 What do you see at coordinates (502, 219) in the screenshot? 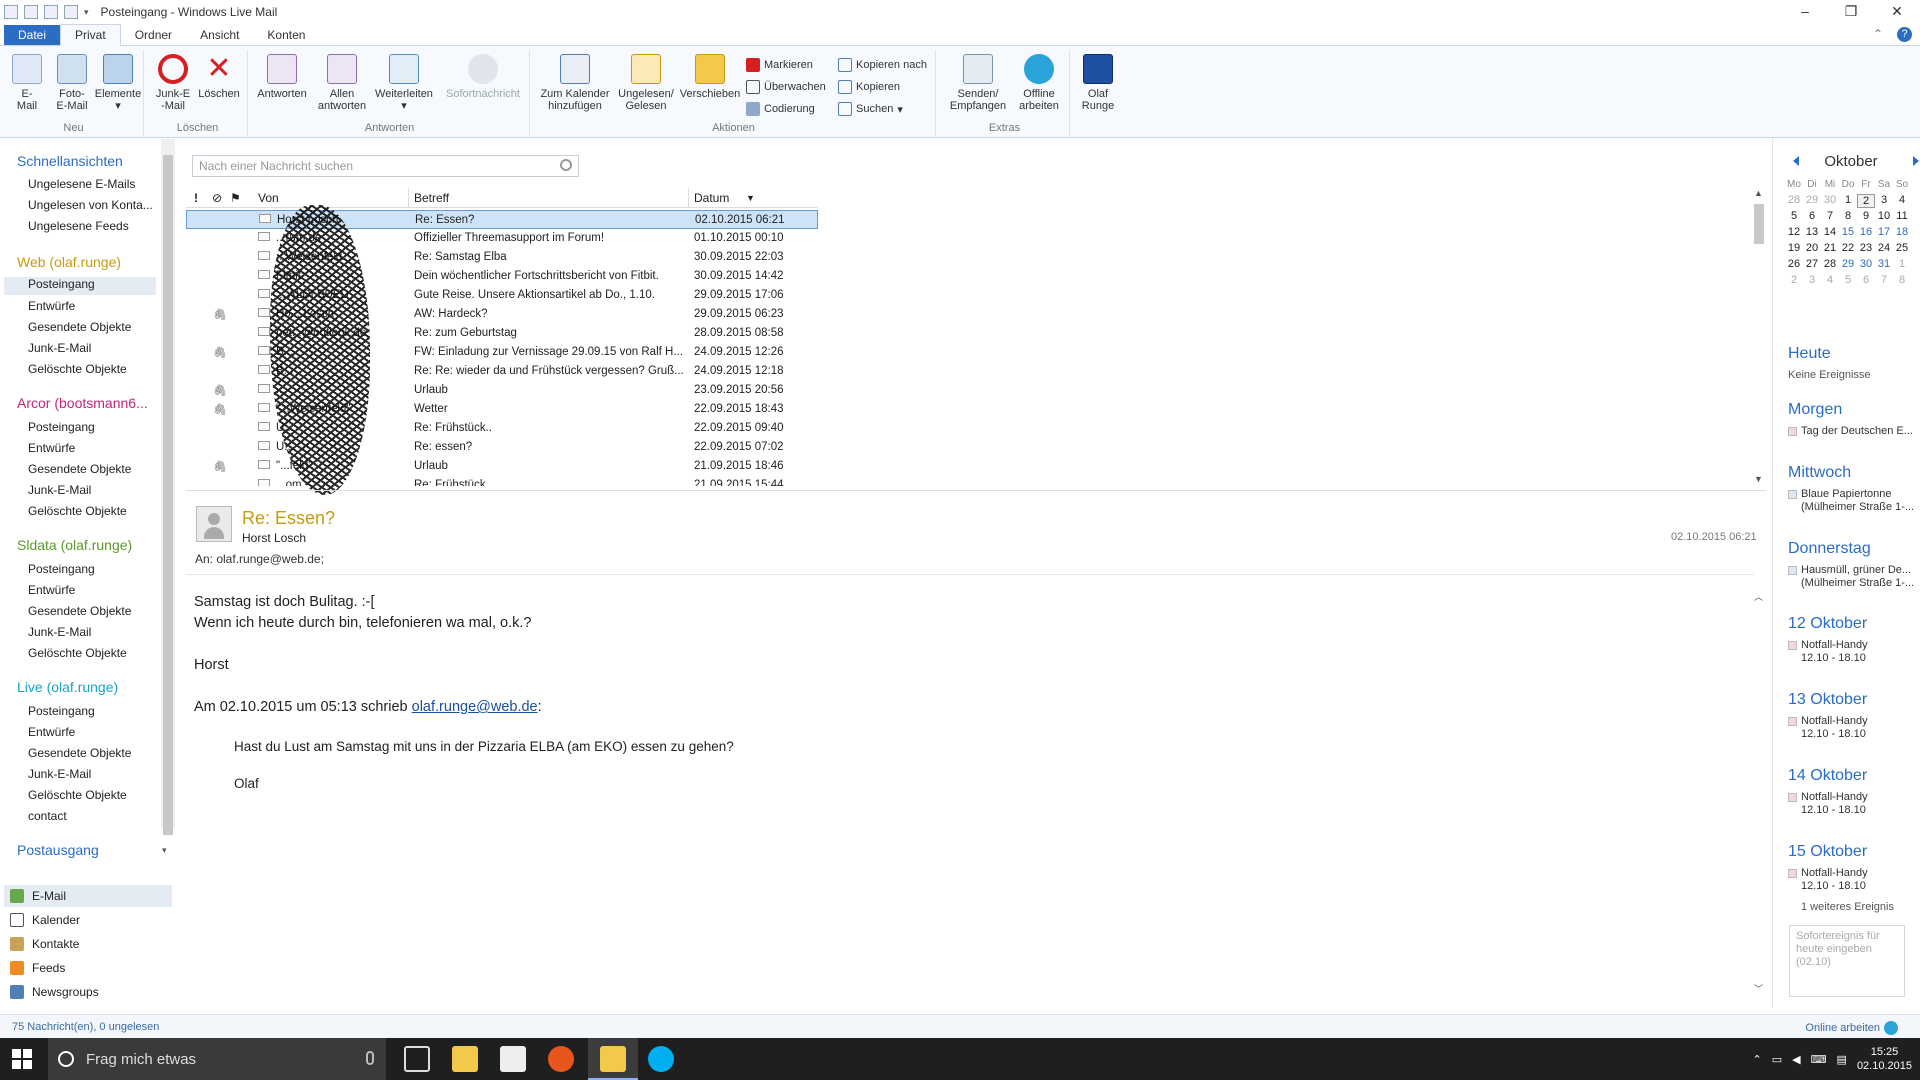
I see `table-row: Horst LoschRe: Essen?02.10.2015 06:21` at bounding box center [502, 219].